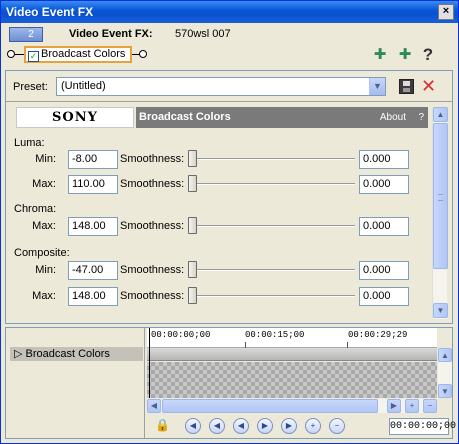 This screenshot has width=459, height=444. Describe the element at coordinates (93, 159) in the screenshot. I see `luma-min-input: -8.00` at that location.